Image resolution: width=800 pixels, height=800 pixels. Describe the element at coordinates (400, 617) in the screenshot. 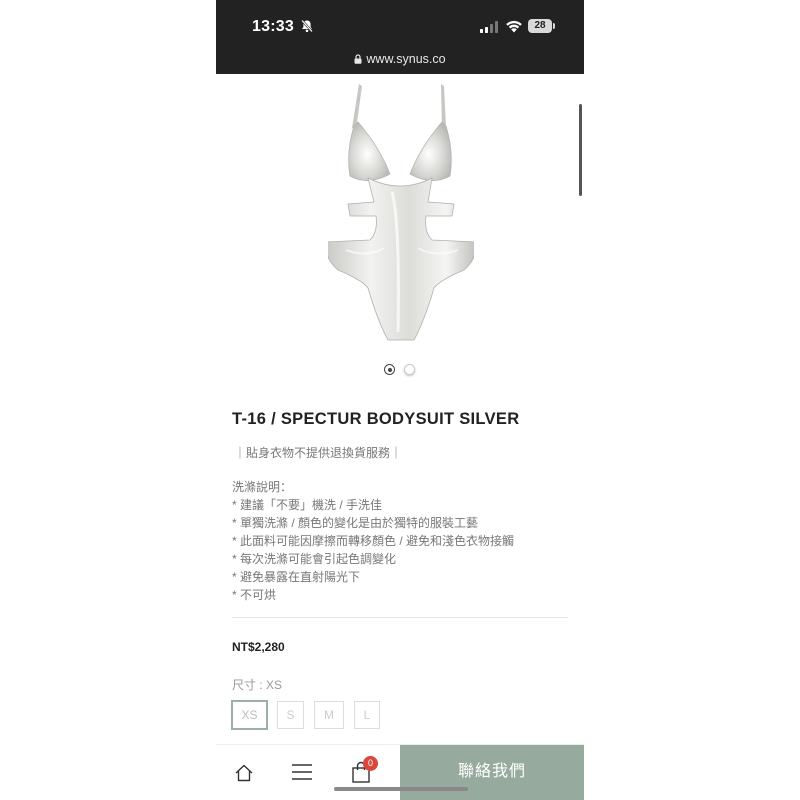

I see `divider` at that location.